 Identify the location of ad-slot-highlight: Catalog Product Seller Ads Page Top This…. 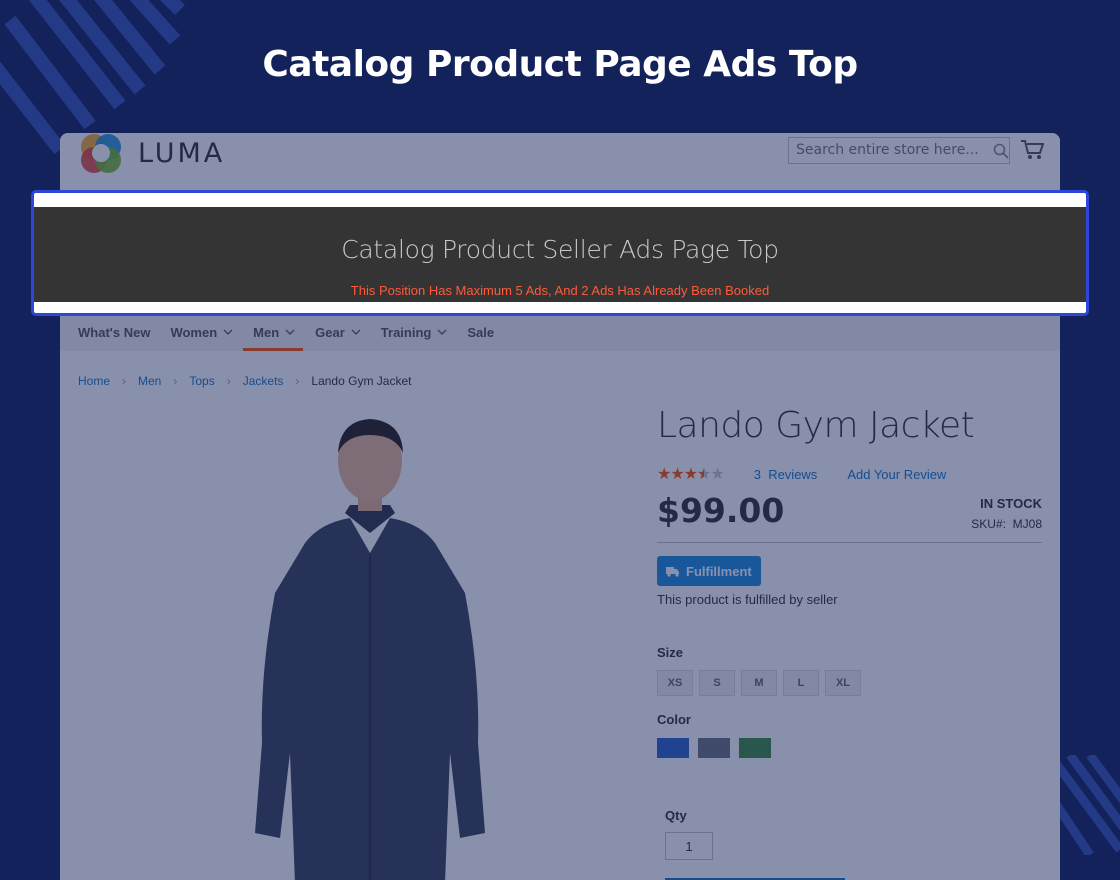
(560, 253).